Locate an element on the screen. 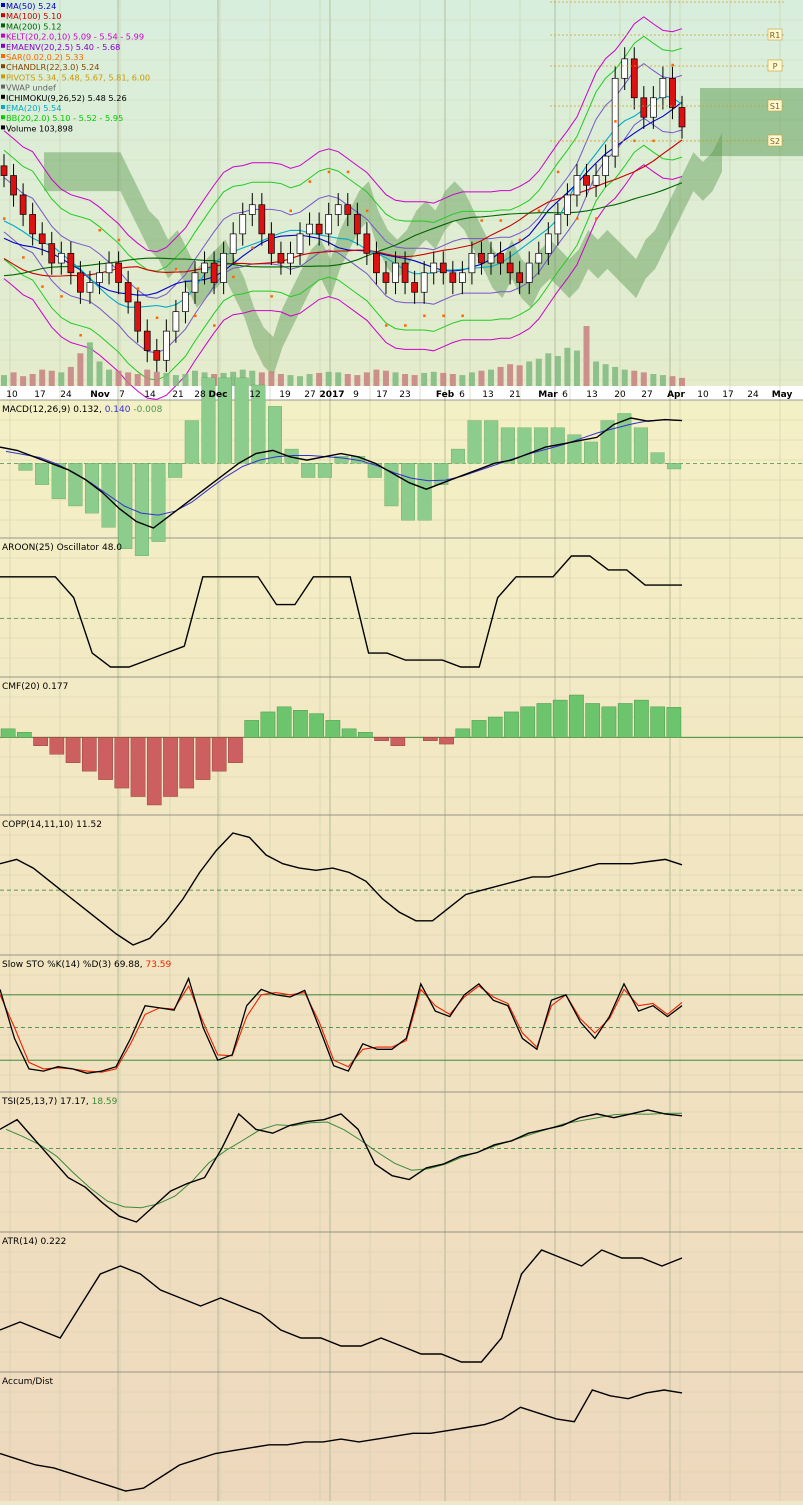 The image size is (803, 1505). x-axis-label: 27 is located at coordinates (309, 395).